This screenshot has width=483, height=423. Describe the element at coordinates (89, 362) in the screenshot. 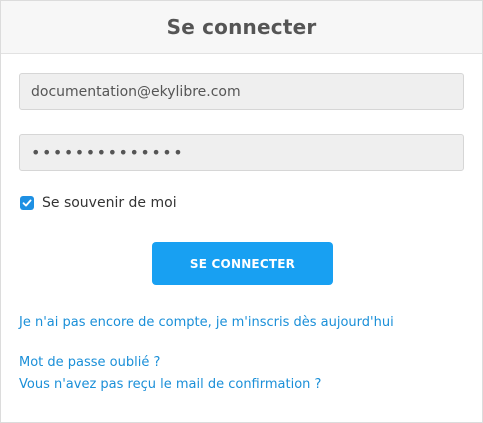

I see `forgot-password-link: Mot de passe oublié ?` at that location.